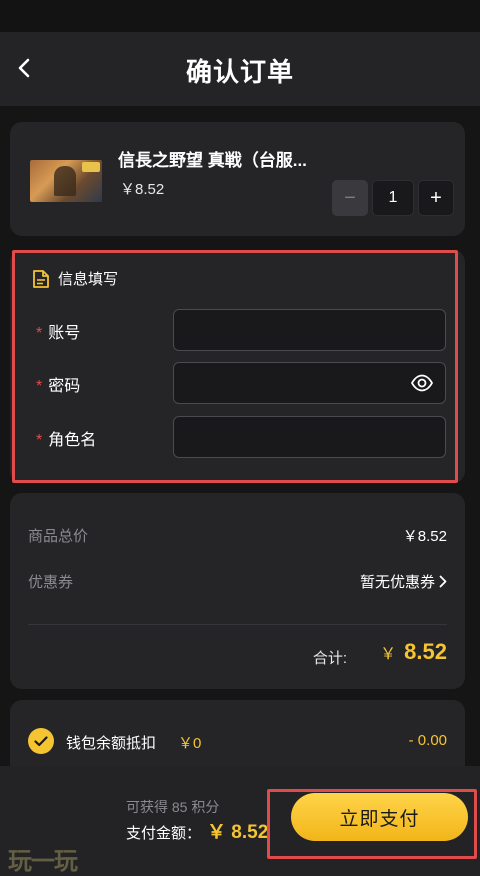 The image size is (480, 876). I want to click on account-label: * 账号, so click(58, 333).